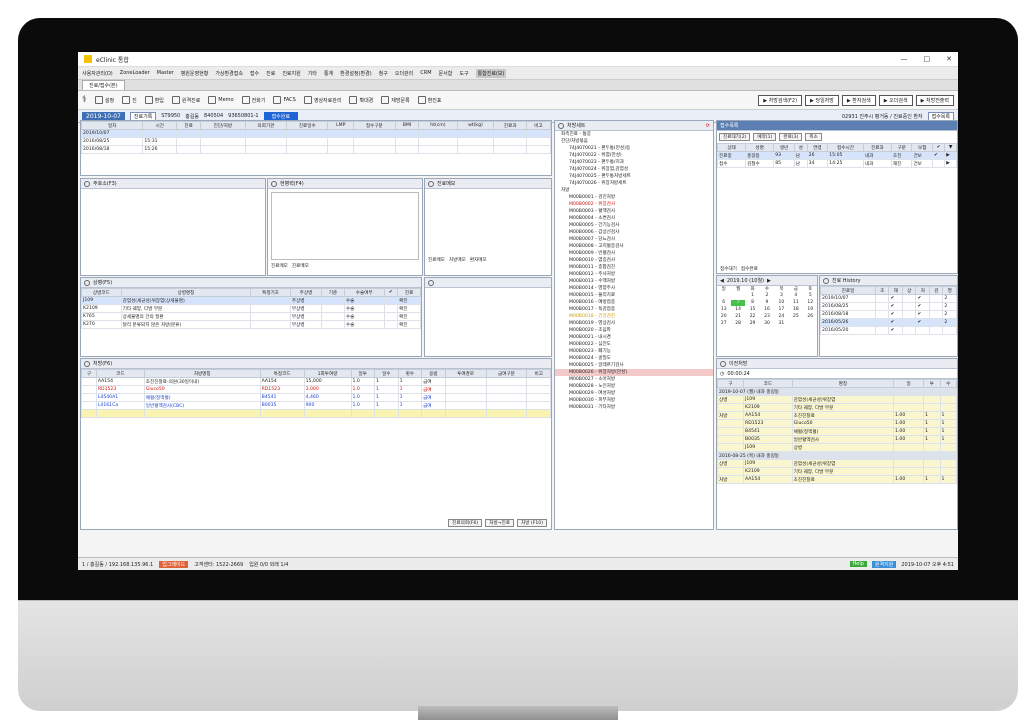 The width and height of the screenshot is (1036, 720). Describe the element at coordinates (634, 218) in the screenshot. I see `tree-item: M00B0004 - 소변검사` at that location.